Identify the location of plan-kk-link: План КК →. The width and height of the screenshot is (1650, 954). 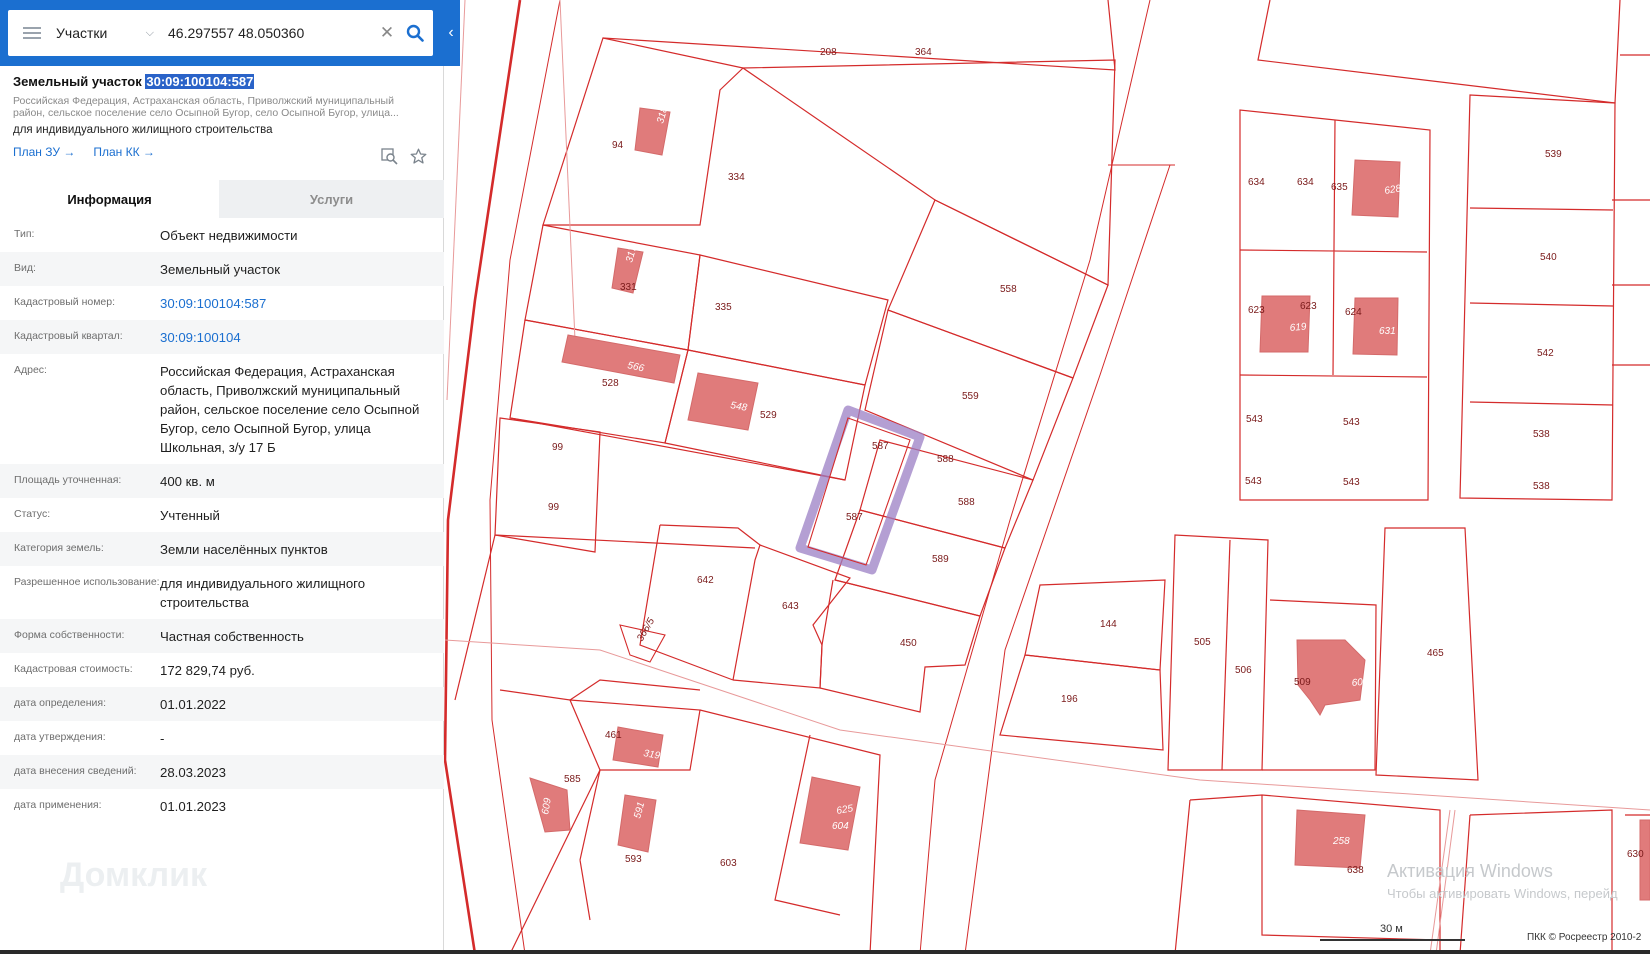
(124, 152).